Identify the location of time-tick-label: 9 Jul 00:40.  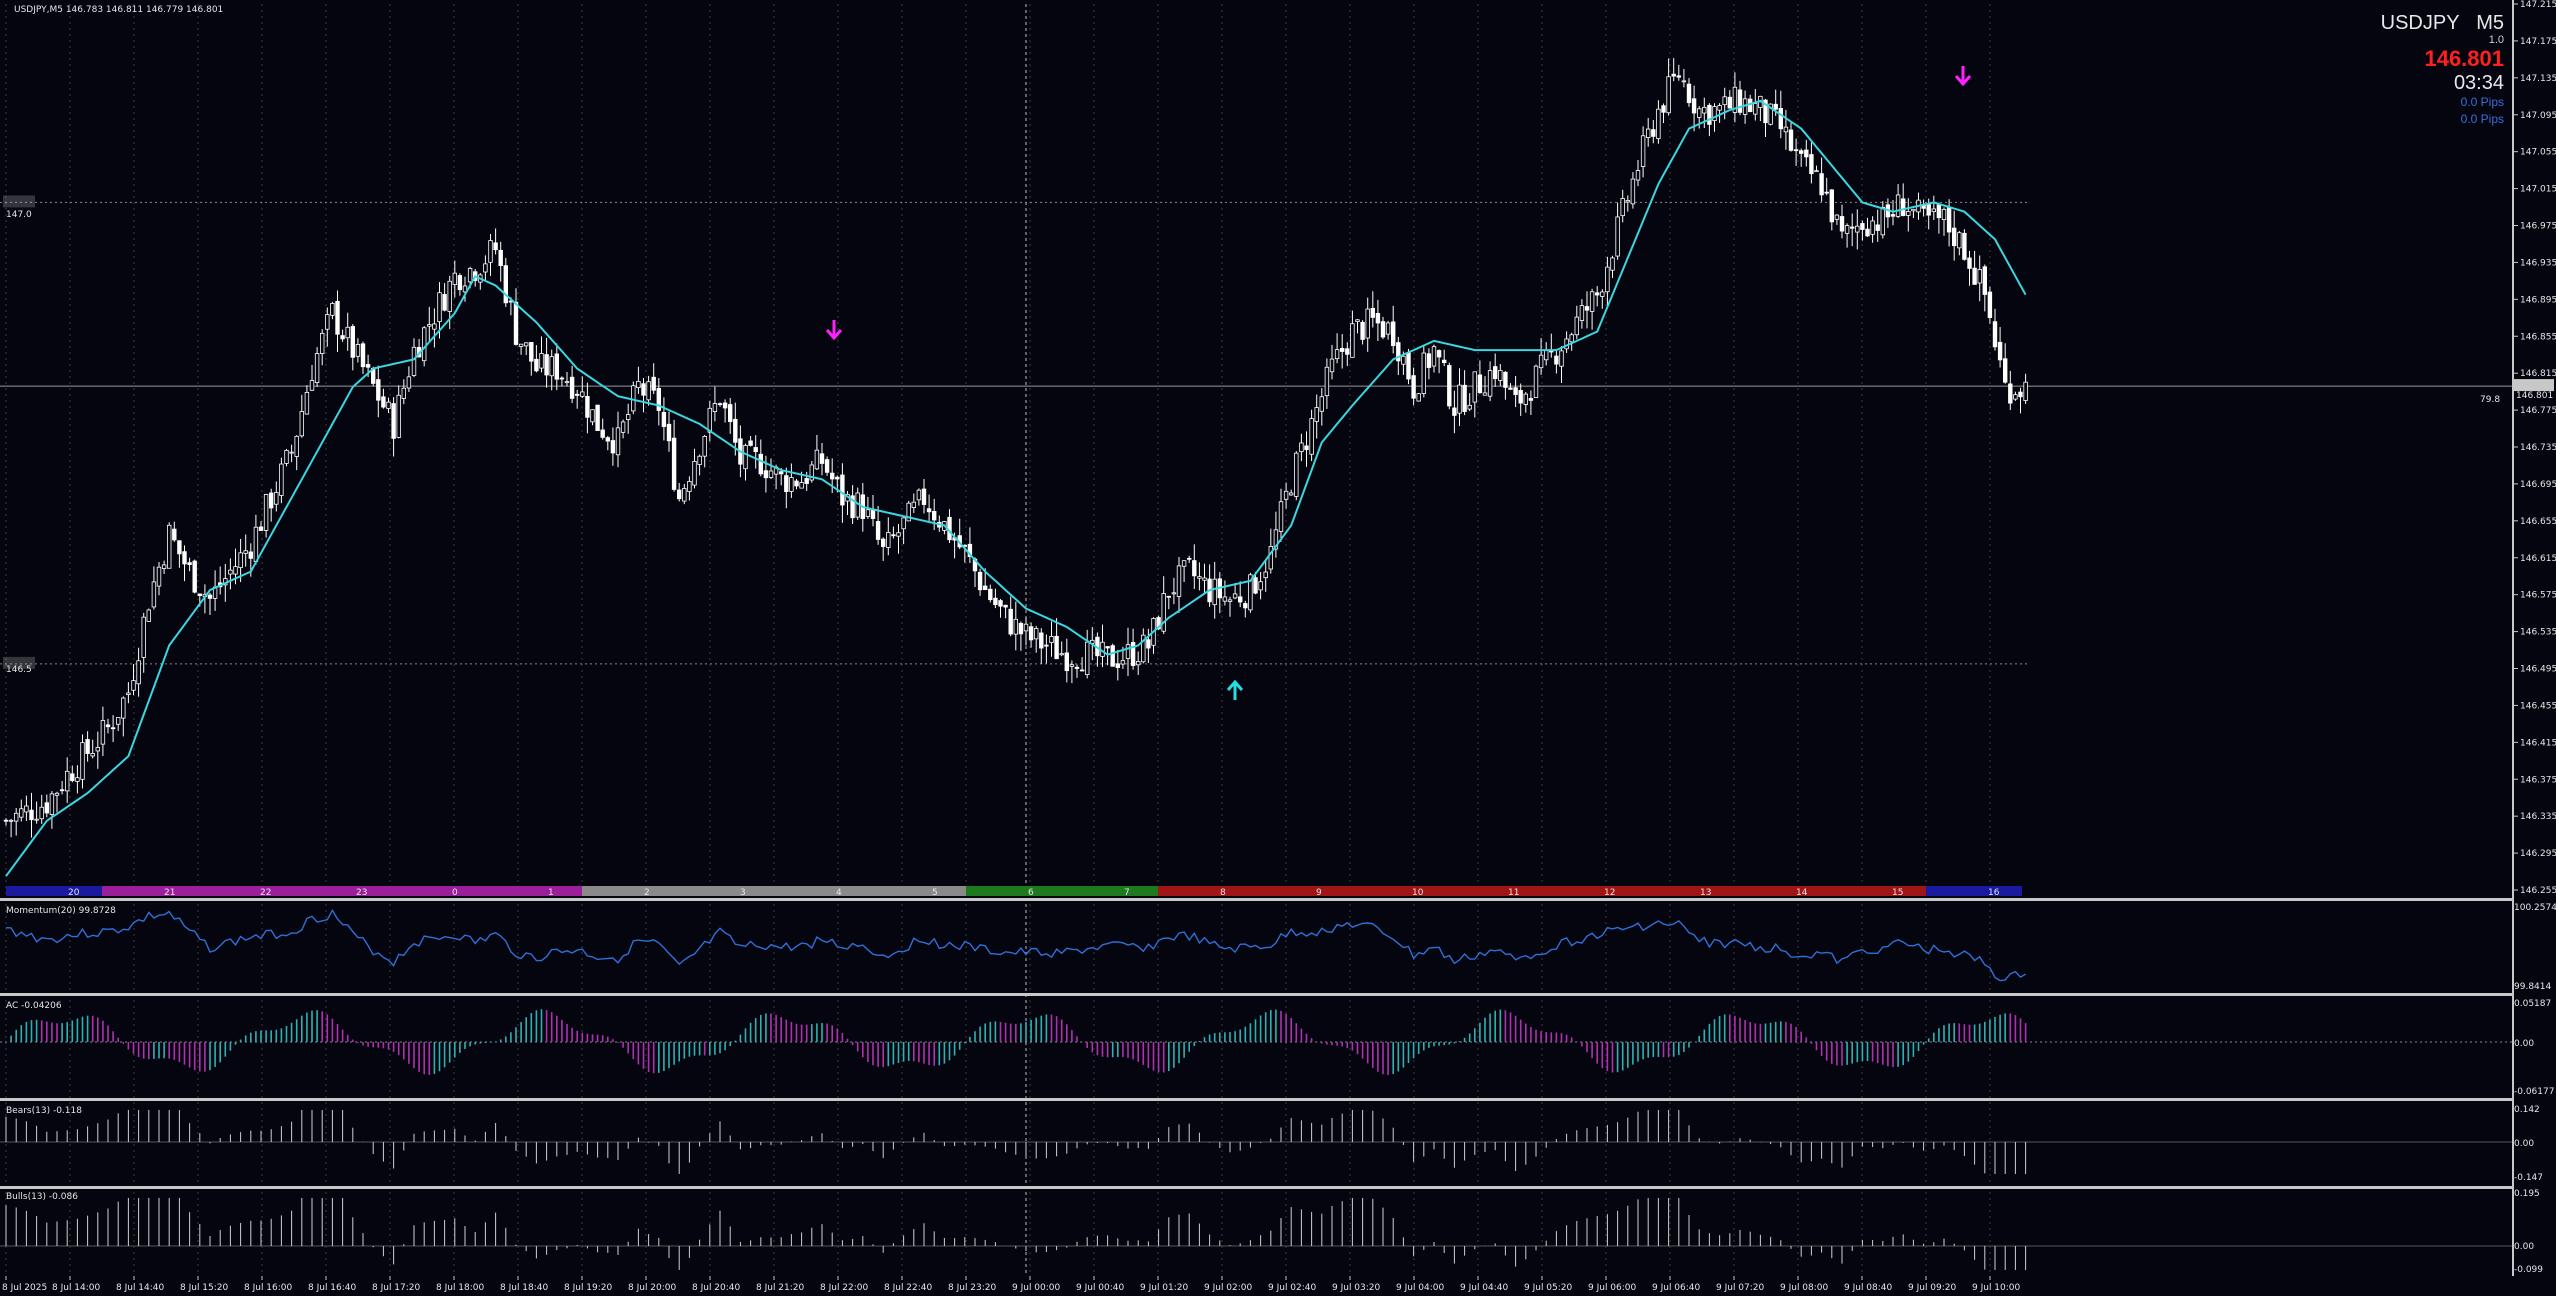
(1100, 1288).